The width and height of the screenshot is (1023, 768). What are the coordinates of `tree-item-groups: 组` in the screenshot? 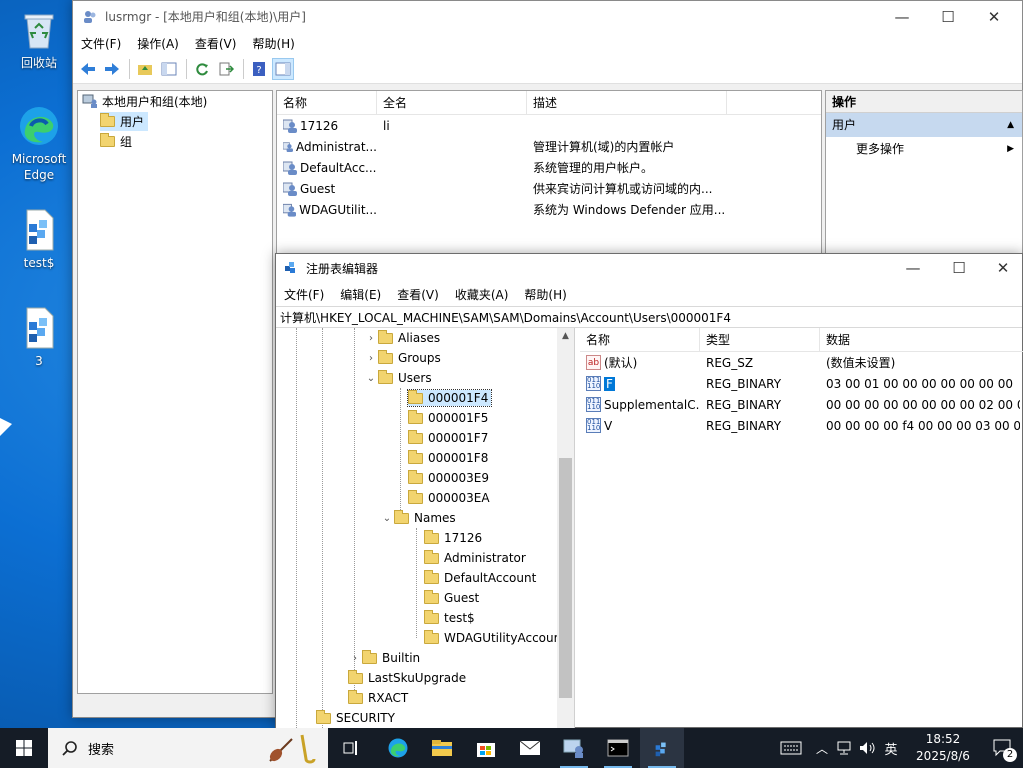 It's located at (175, 141).